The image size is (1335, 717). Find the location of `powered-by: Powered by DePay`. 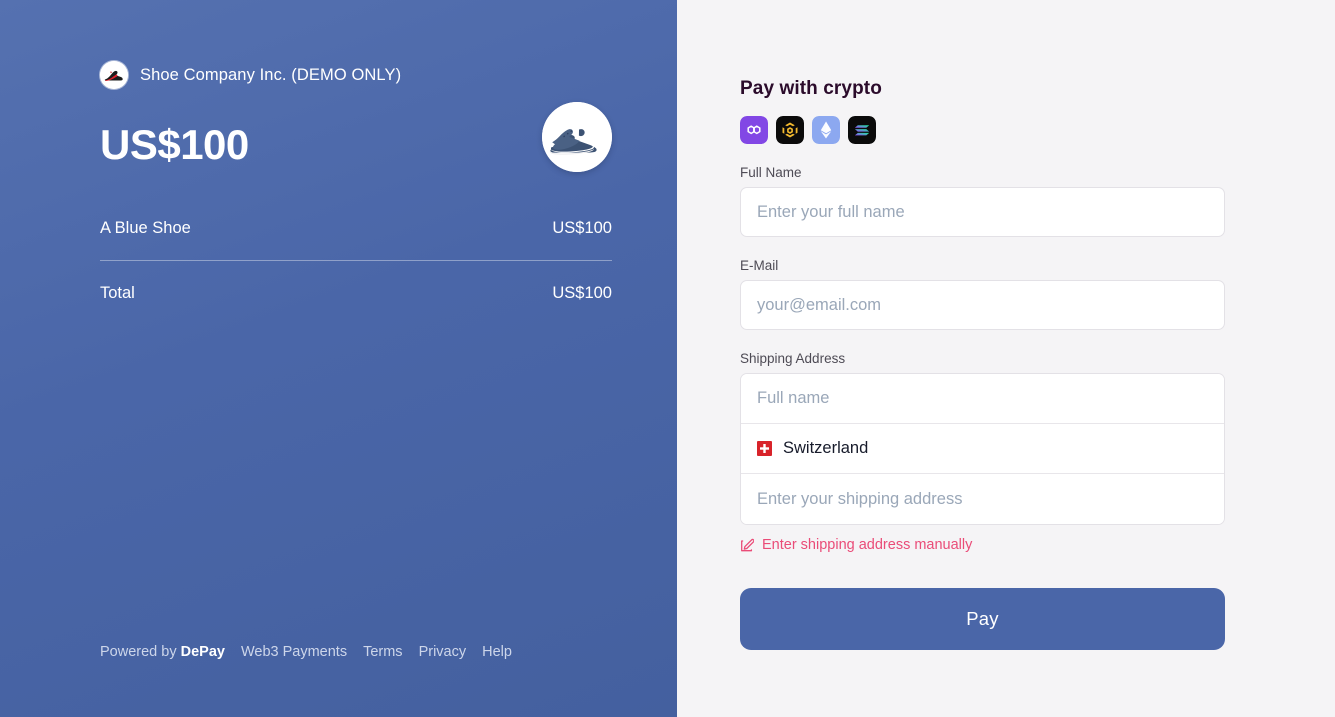

powered-by: Powered by DePay is located at coordinates (162, 652).